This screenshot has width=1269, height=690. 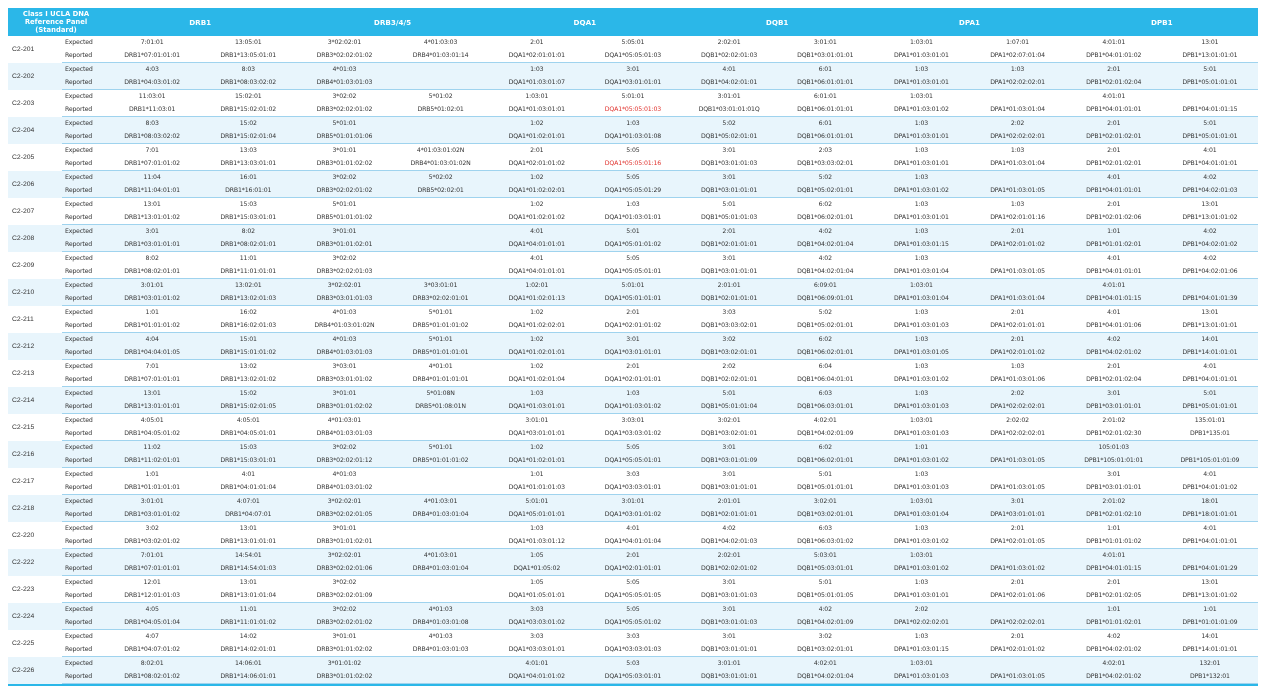 I want to click on reported-allele: DQA1*03:03:01:02, so click(x=632, y=434).